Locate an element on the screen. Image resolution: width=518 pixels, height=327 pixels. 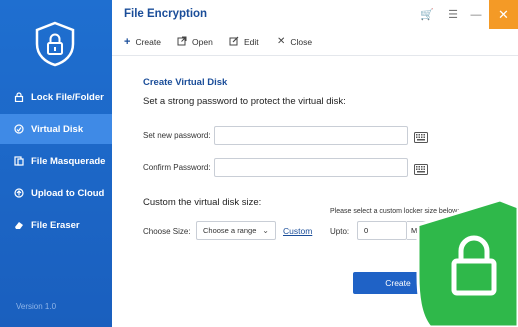
sidebar-item-file-eraser: File Eraser is located at coordinates (56, 225).